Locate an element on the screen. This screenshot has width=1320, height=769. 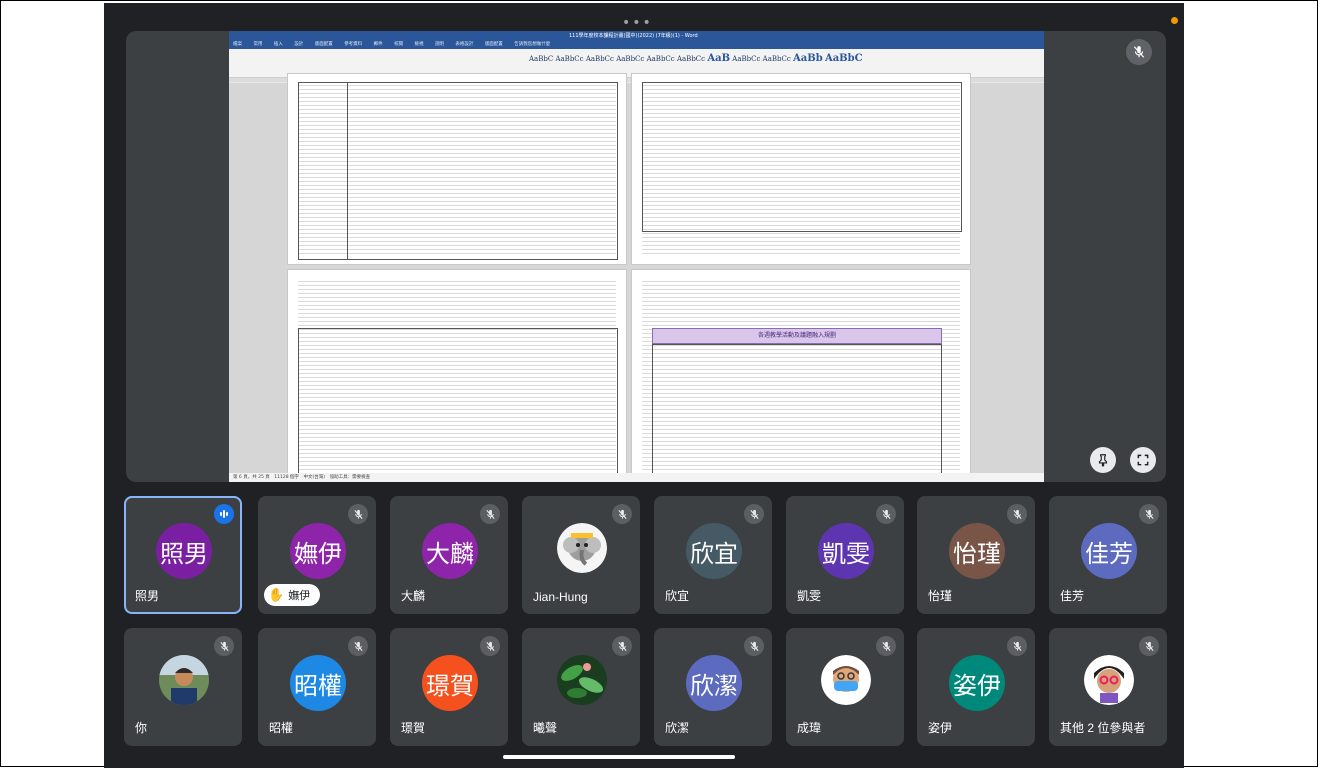
participant-tile: 欣潔 欣潔 is located at coordinates (713, 687).